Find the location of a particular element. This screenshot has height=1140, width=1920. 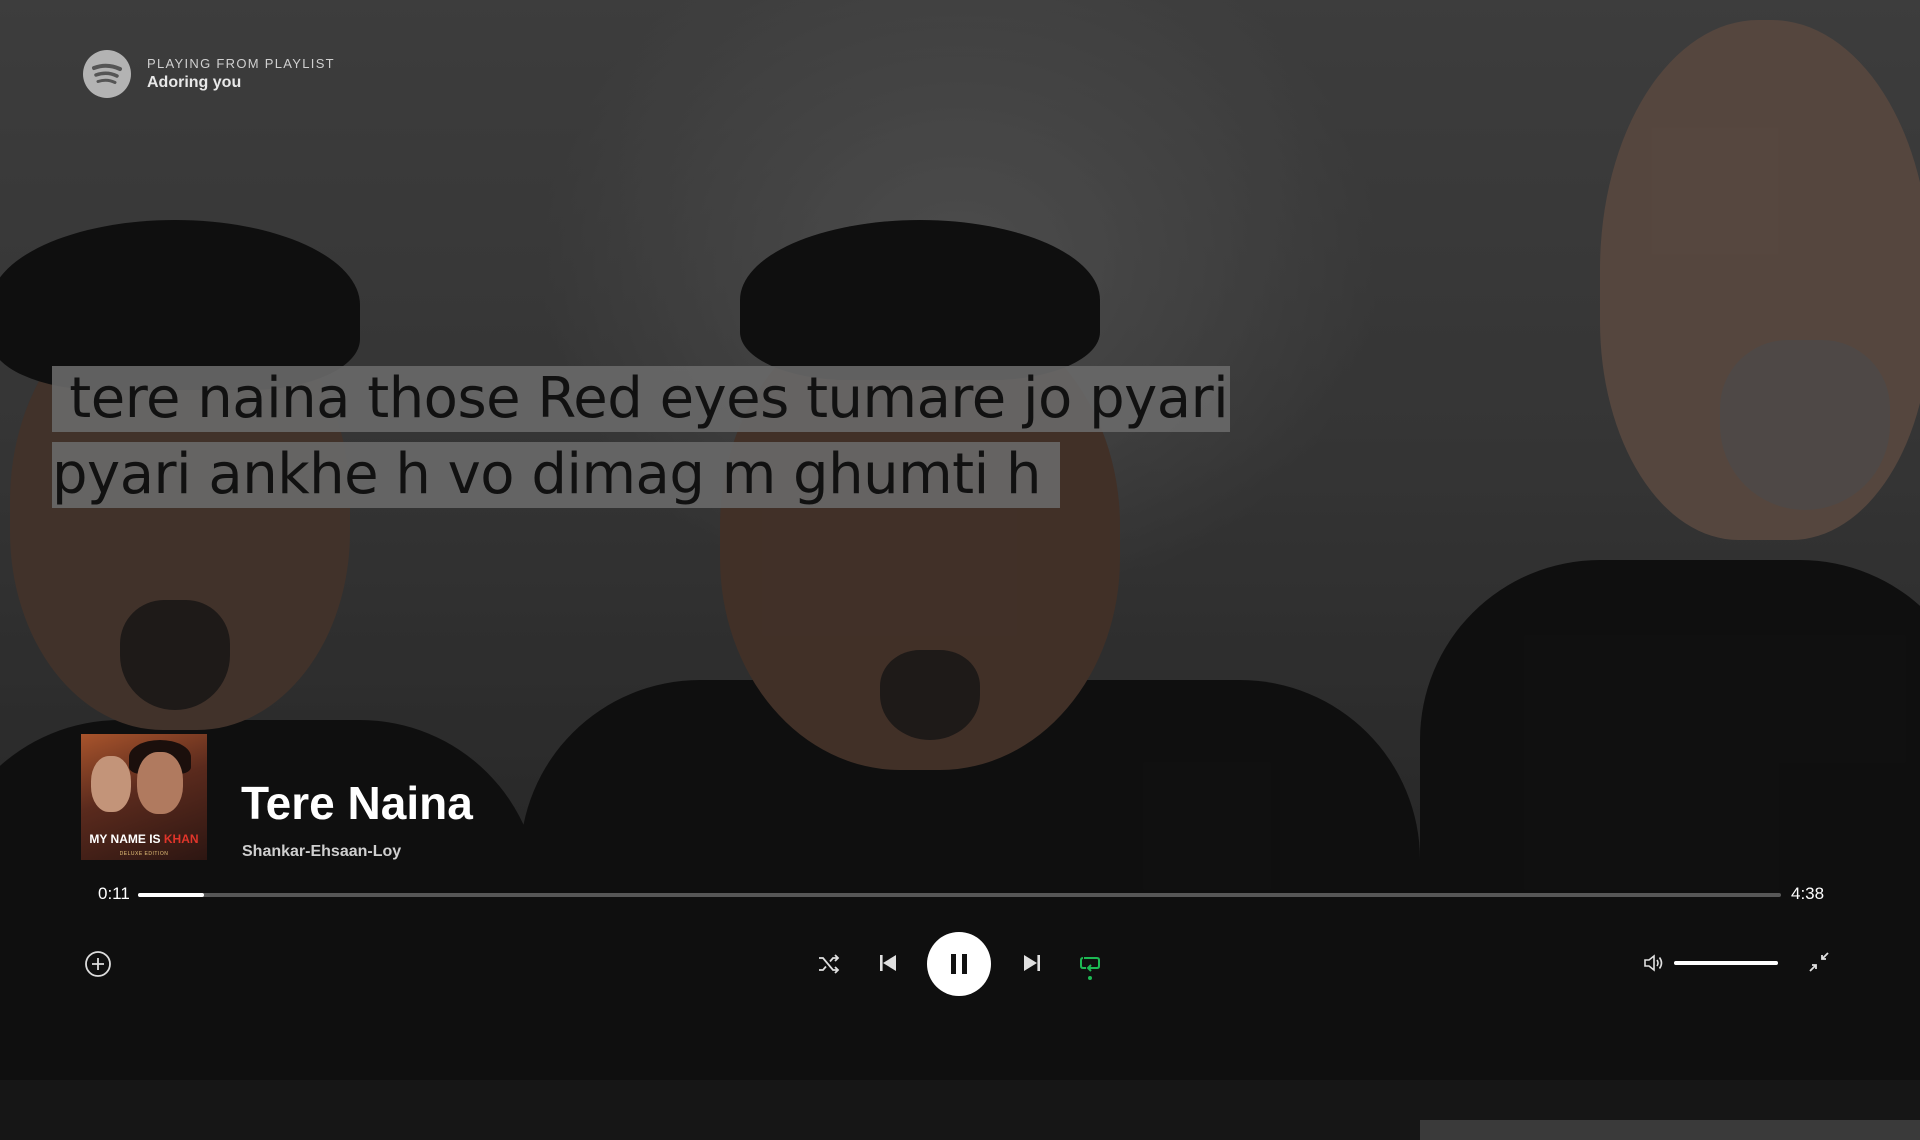

album-cover: MY NAME IS KHAN DELUXE EDITION is located at coordinates (144, 797).